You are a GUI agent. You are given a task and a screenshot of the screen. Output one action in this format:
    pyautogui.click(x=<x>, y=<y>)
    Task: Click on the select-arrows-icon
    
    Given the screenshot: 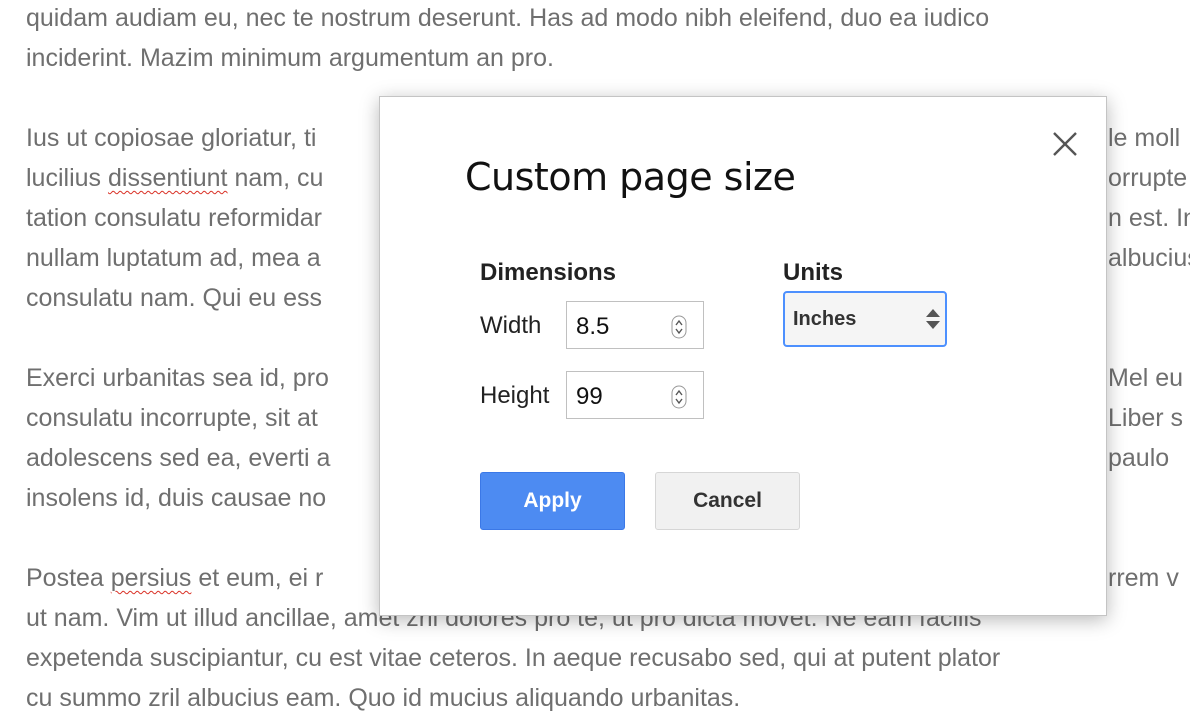 What is the action you would take?
    pyautogui.click(x=933, y=319)
    